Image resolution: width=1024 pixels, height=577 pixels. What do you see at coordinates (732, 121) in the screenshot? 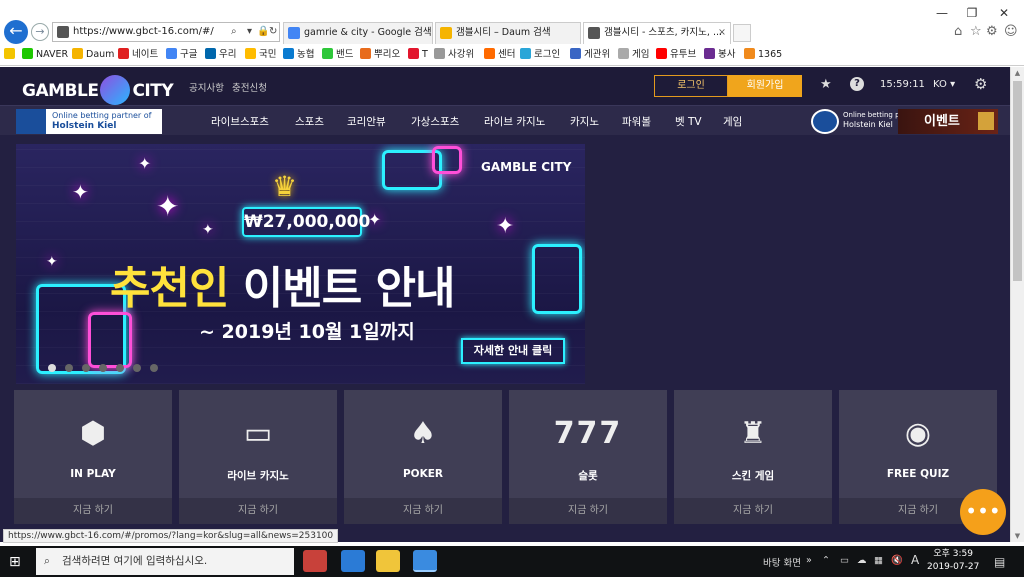
I see `nav-games: 게임` at bounding box center [732, 121].